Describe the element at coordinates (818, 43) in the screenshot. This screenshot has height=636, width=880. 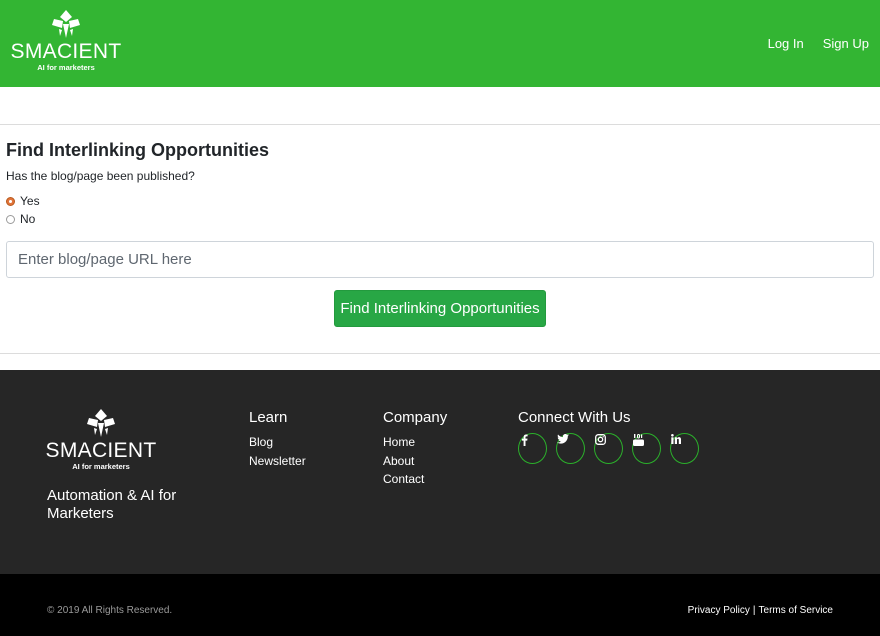
I see `header-nav: Log In Sign Up` at that location.